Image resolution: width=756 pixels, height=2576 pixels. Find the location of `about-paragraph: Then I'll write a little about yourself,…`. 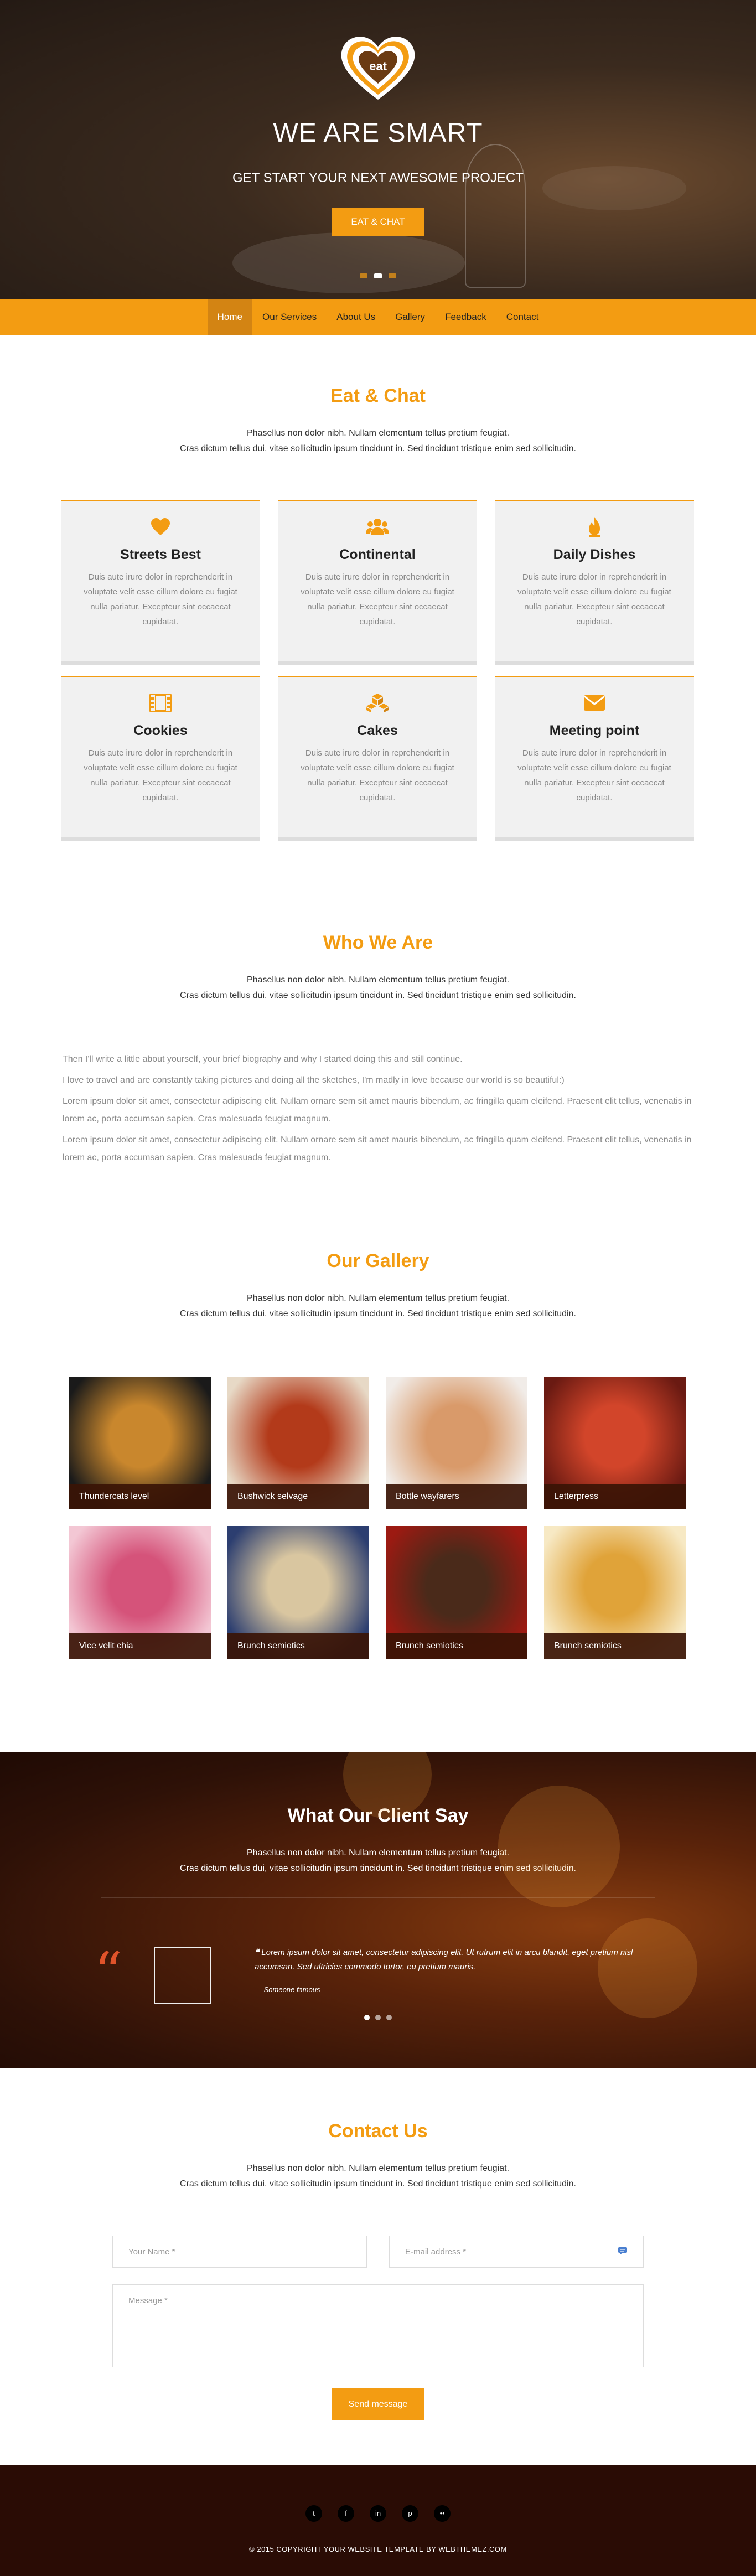

about-paragraph: Then I'll write a little about yourself,… is located at coordinates (263, 1059).